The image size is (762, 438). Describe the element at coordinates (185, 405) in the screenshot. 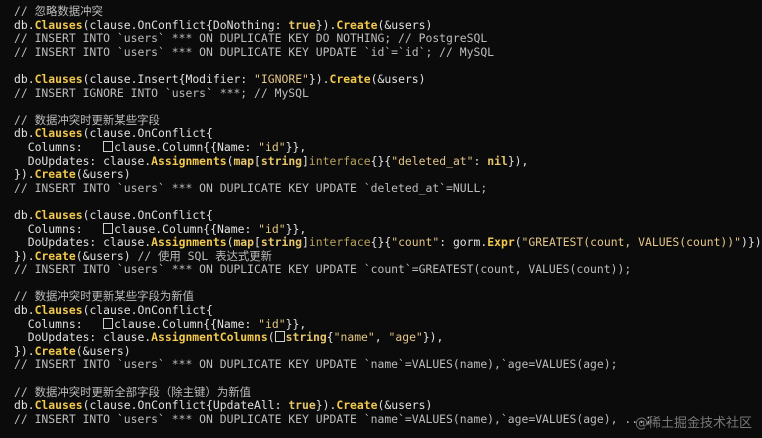

I see `code-token: (clause.OnConflict{UpdateAll:` at that location.